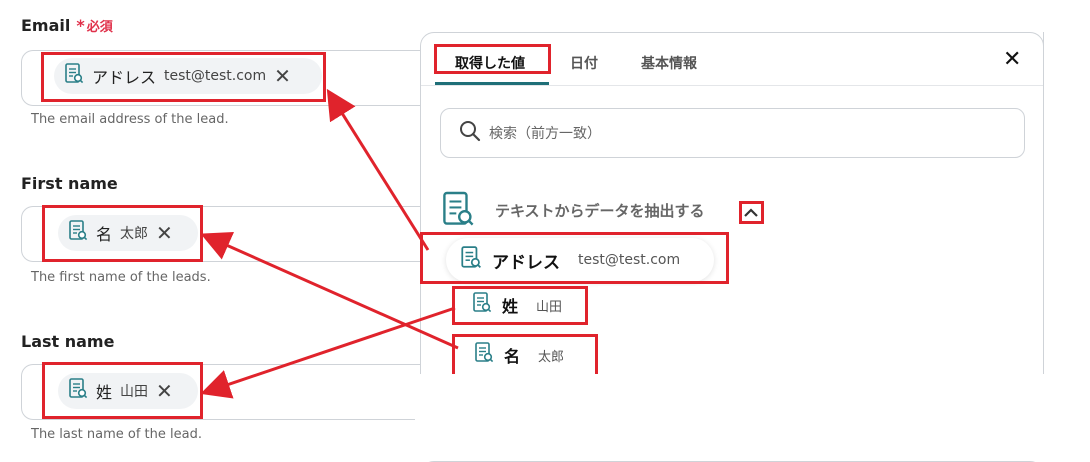 The height and width of the screenshot is (462, 1090). What do you see at coordinates (328, 352) in the screenshot?
I see `arrow-last-name` at bounding box center [328, 352].